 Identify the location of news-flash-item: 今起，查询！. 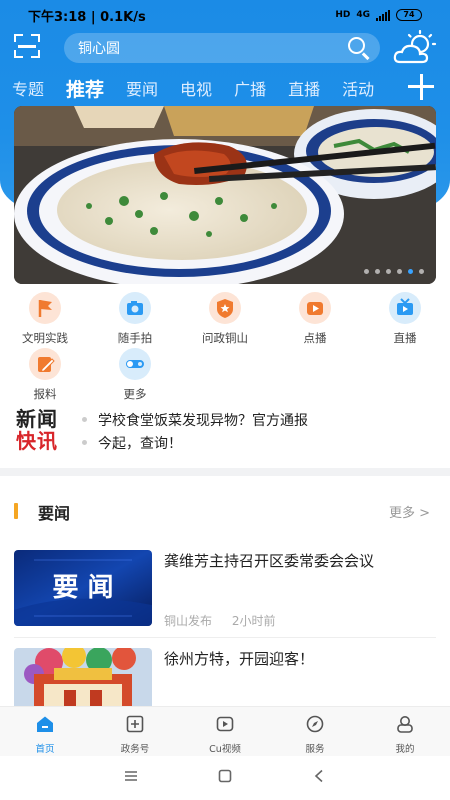
(132, 443).